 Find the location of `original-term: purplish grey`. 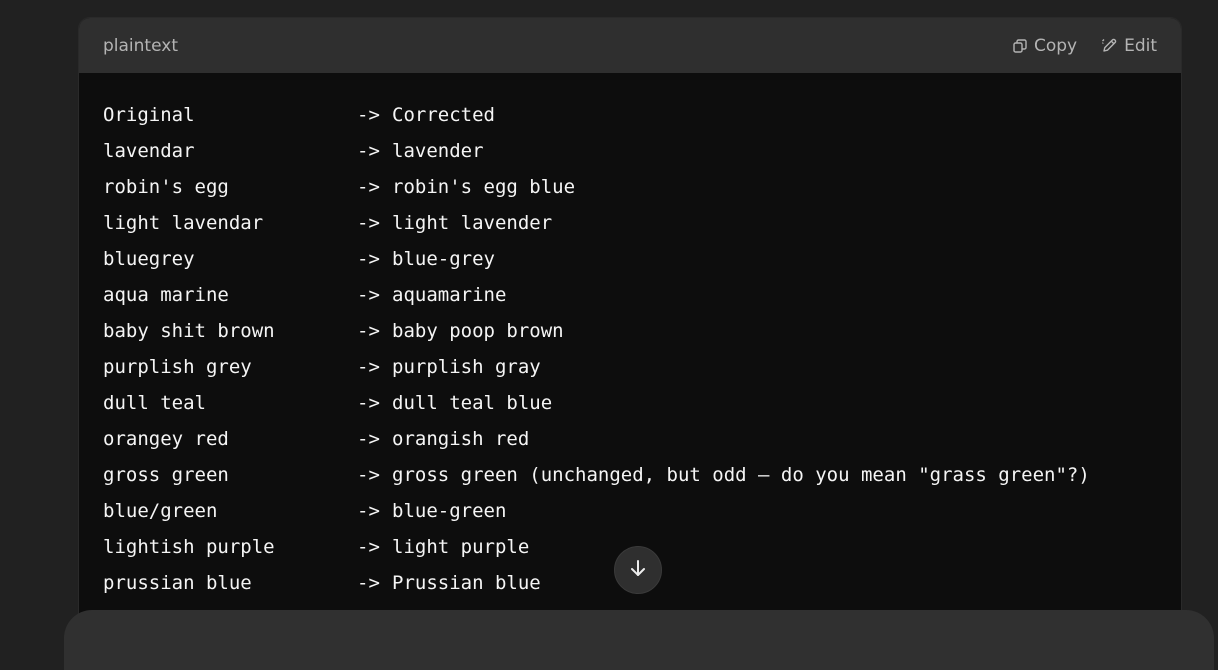

original-term: purplish grey is located at coordinates (177, 367).